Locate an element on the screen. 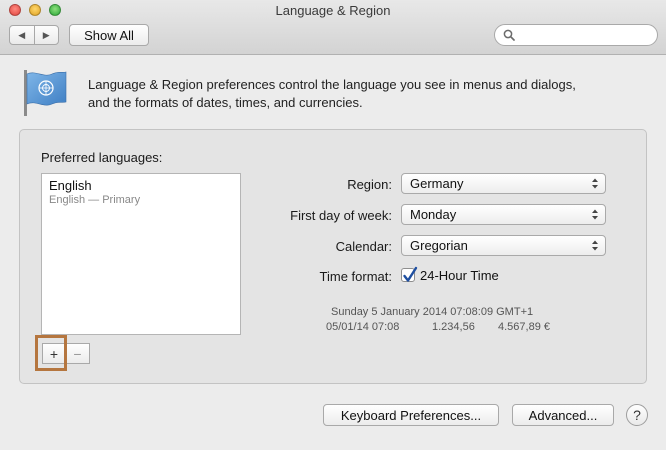 Image resolution: width=666 pixels, height=450 pixels. show-all-button: Show All is located at coordinates (109, 35).